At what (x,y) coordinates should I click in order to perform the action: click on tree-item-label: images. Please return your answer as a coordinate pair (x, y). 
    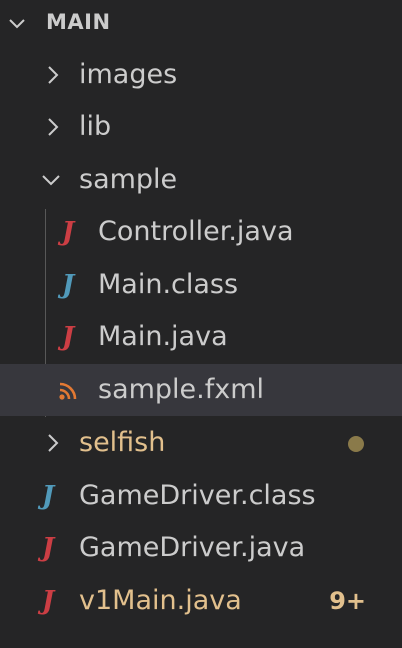
    Looking at the image, I should click on (128, 74).